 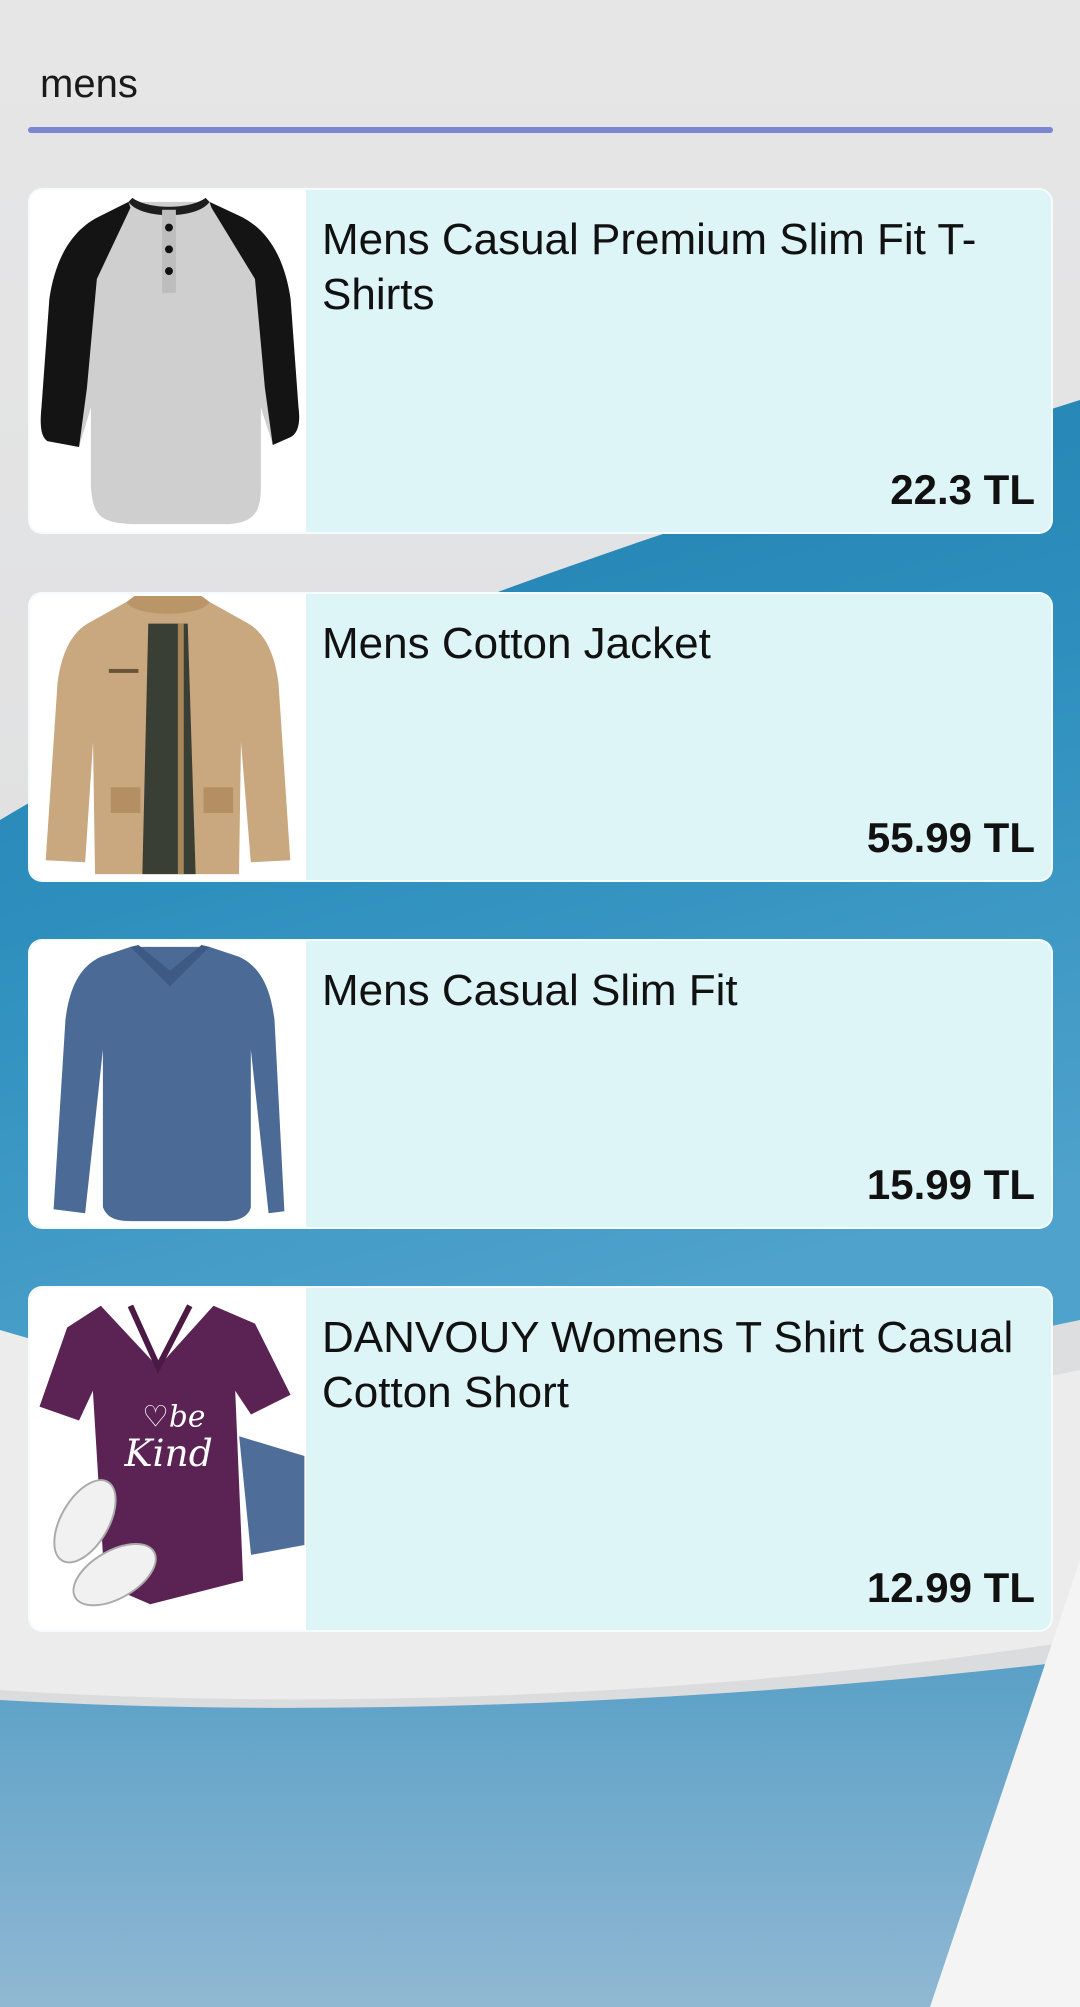 I want to click on khaki-cotton-jacket-image, so click(x=168, y=737).